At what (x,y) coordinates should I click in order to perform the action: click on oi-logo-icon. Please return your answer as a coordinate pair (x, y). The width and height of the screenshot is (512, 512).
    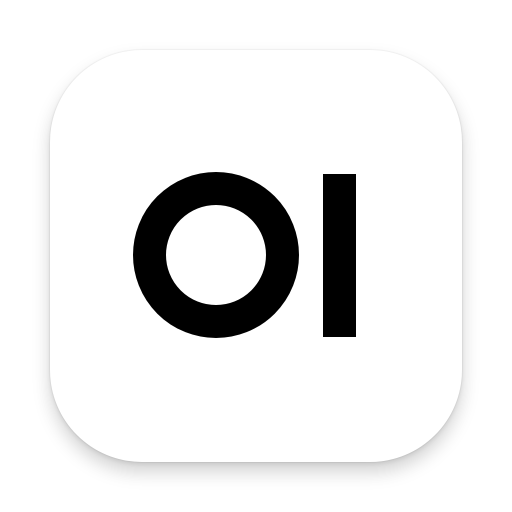
    Looking at the image, I should click on (244, 255).